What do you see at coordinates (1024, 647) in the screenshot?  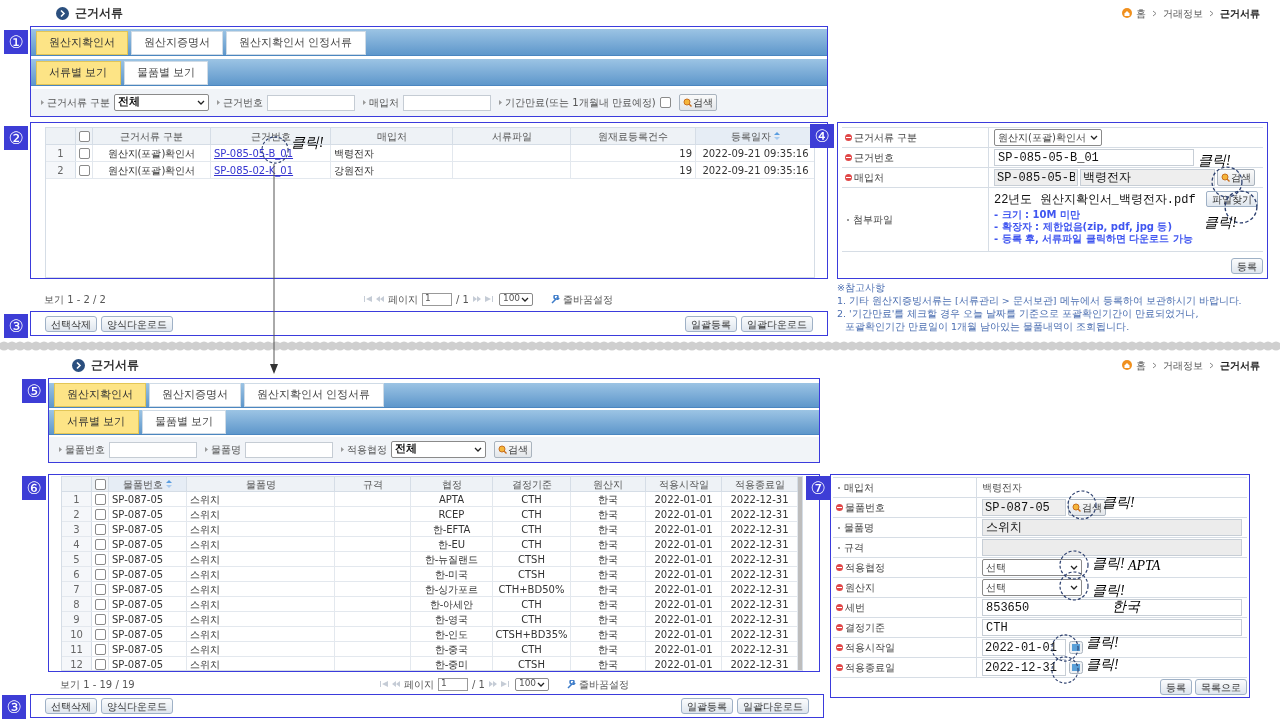 I see `date-field: 2022-01-01` at bounding box center [1024, 647].